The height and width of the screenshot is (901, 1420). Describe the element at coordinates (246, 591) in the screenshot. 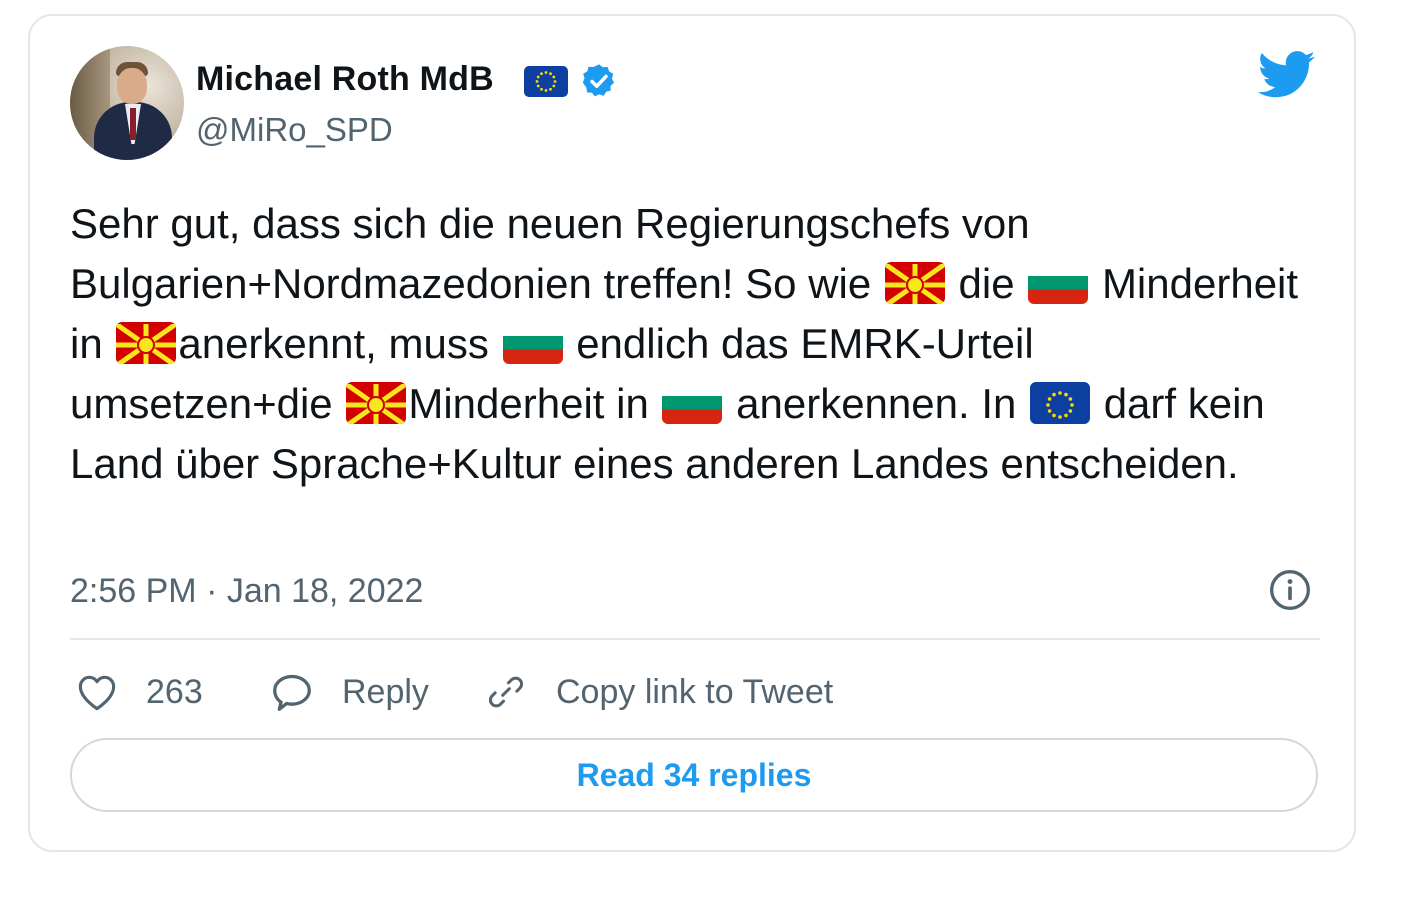

I see `tweet-timestamp: 2:56 PM · Jan 18, 2022` at that location.